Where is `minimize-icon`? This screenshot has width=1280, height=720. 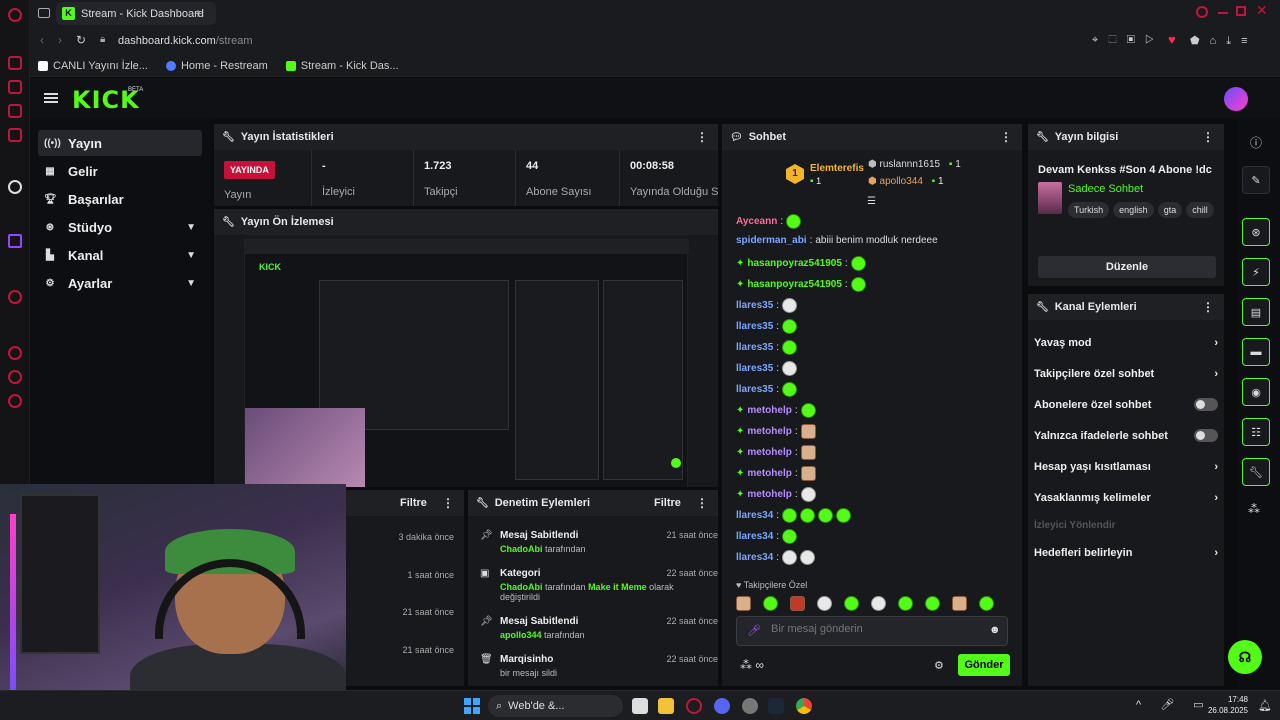 minimize-icon is located at coordinates (1223, 13).